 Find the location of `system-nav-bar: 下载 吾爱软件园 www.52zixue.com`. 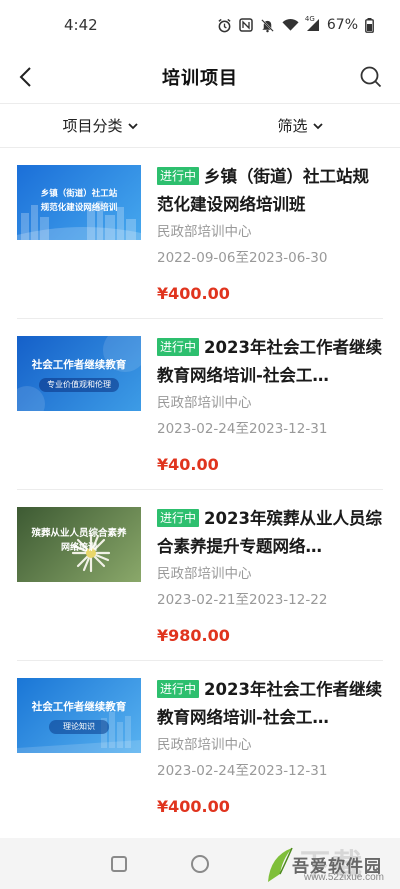

system-nav-bar: 下载 吾爱软件园 www.52zixue.com is located at coordinates (200, 863).